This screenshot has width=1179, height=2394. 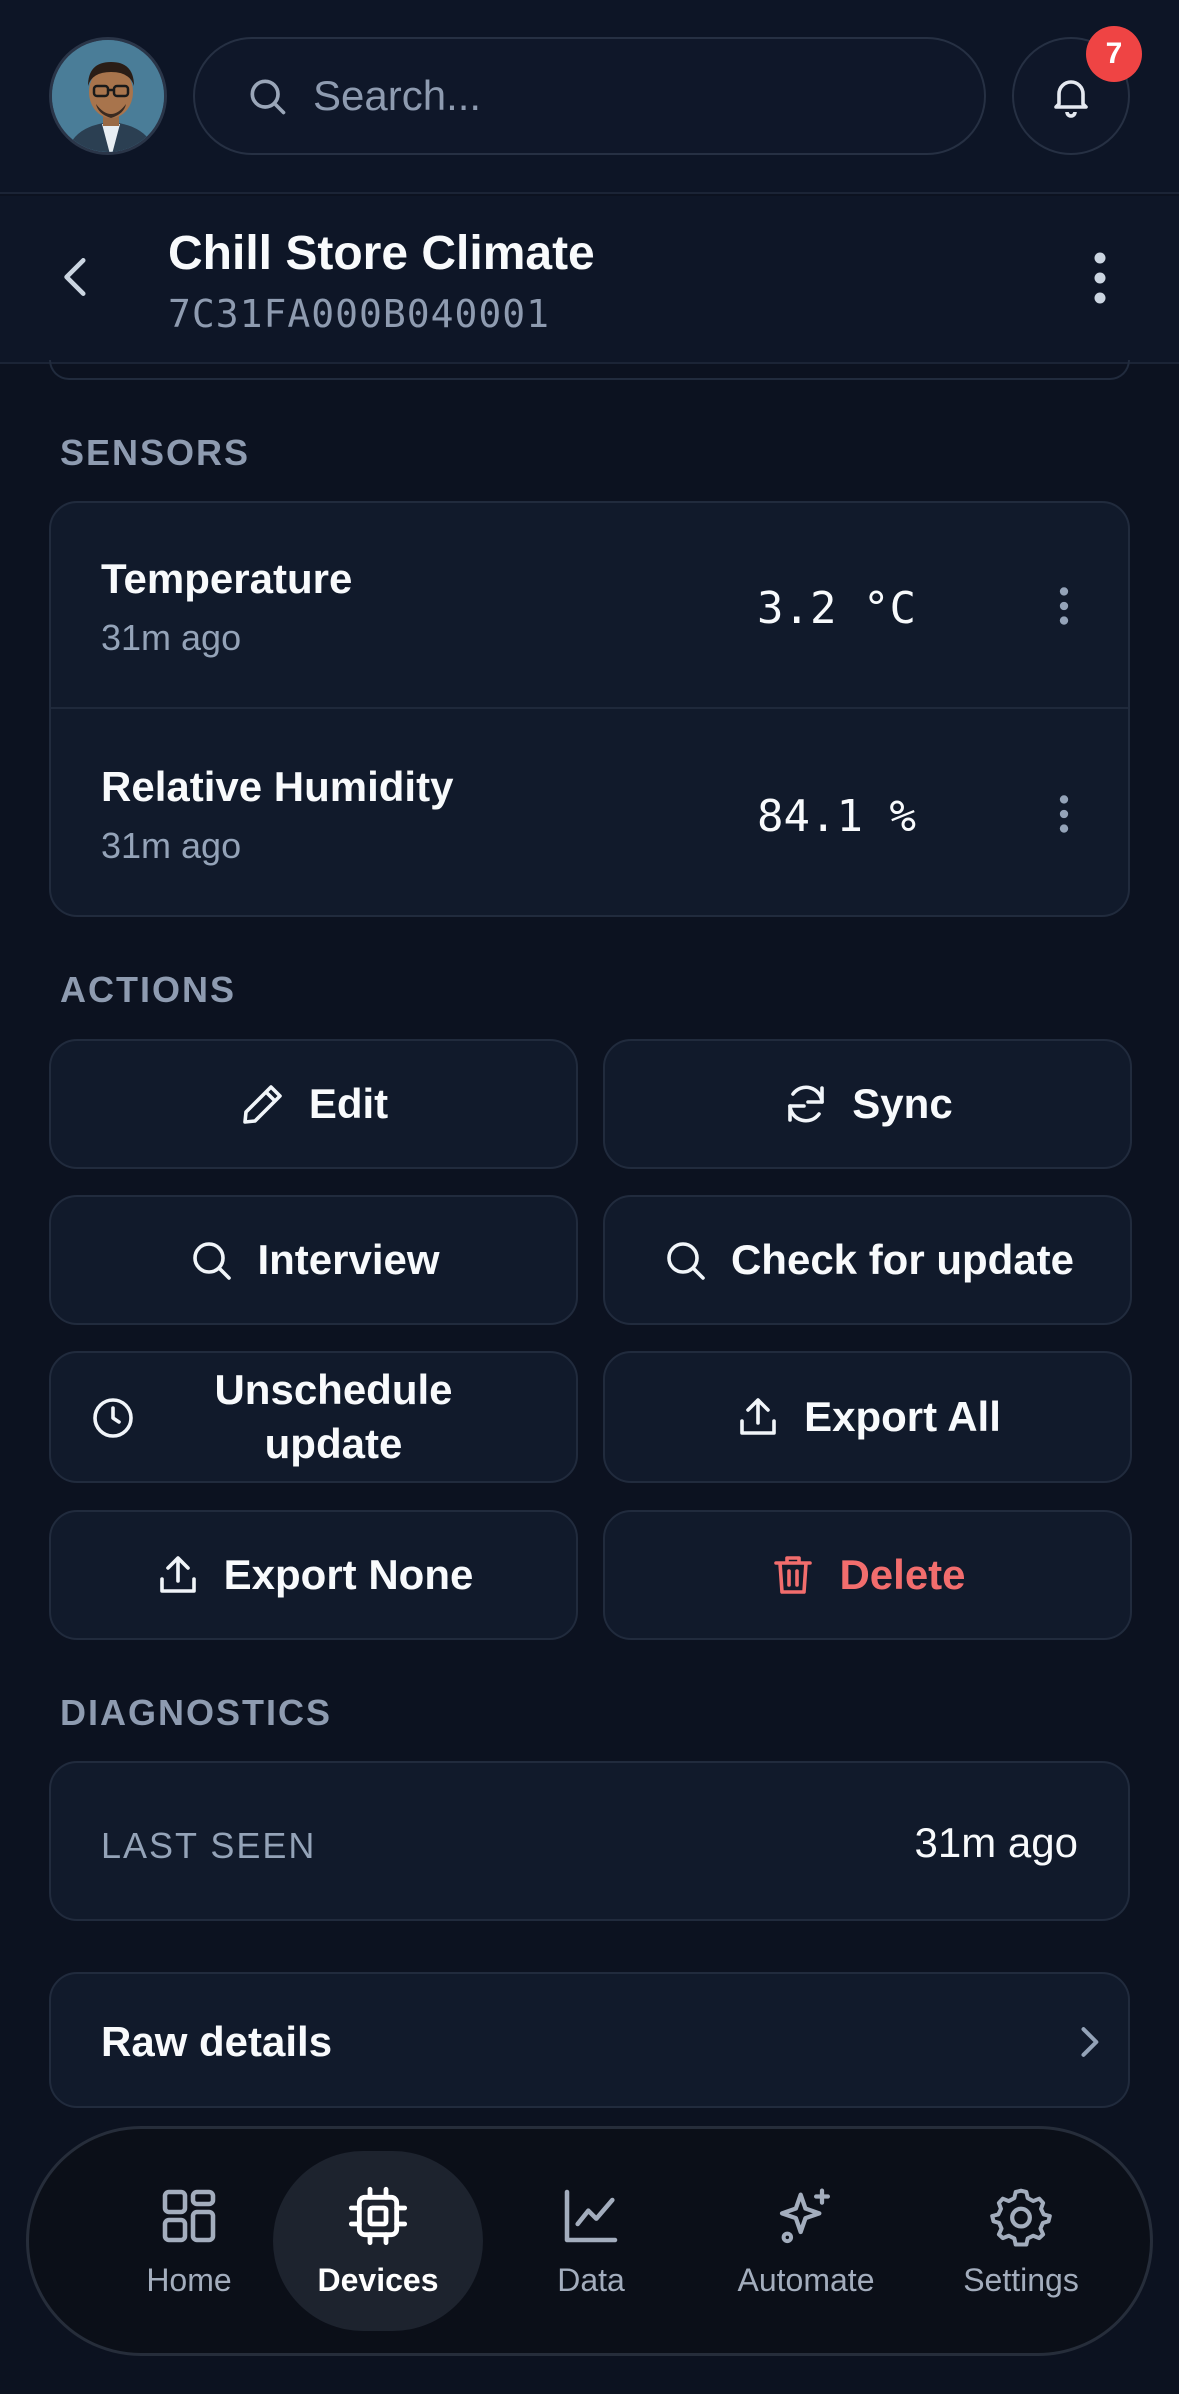 I want to click on last-seen-value: 31m ago, so click(x=996, y=1842).